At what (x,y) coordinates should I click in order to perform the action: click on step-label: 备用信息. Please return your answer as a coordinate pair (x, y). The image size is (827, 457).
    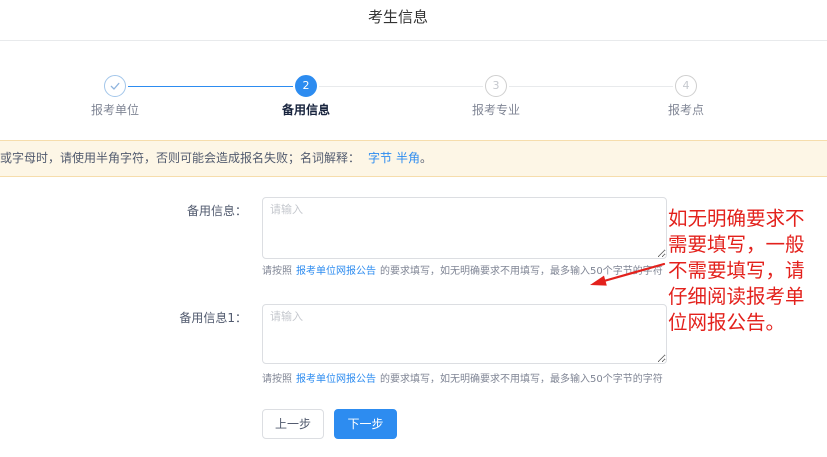
    Looking at the image, I should click on (305, 110).